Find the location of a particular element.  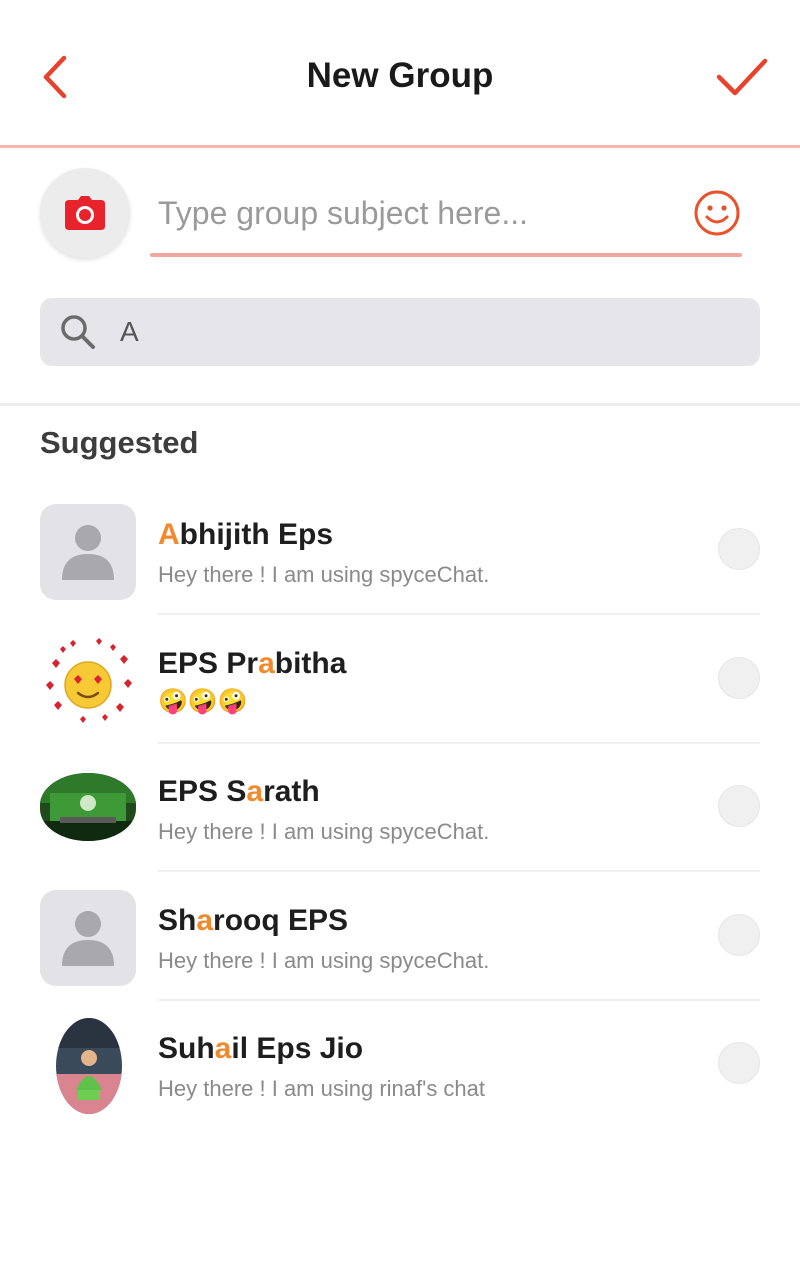

camera-icon is located at coordinates (85, 213).